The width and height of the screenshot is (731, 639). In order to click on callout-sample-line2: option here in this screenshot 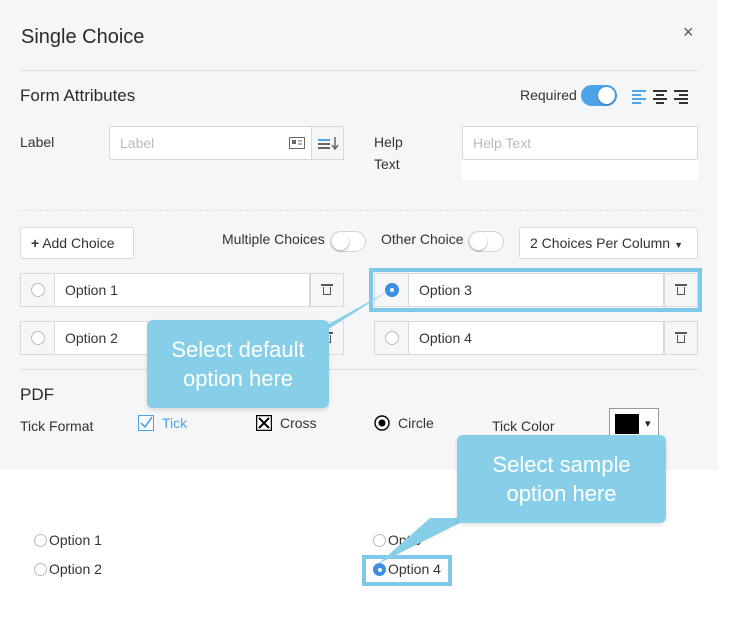, I will do `click(561, 493)`.